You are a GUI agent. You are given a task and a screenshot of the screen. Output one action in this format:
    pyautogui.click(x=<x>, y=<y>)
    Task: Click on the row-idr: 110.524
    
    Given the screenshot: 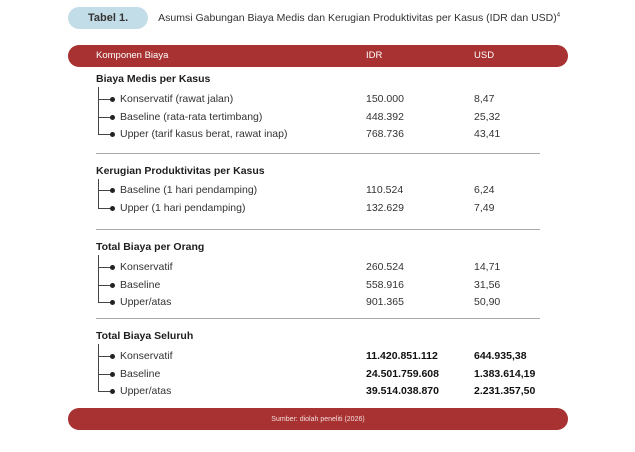 What is the action you would take?
    pyautogui.click(x=385, y=190)
    